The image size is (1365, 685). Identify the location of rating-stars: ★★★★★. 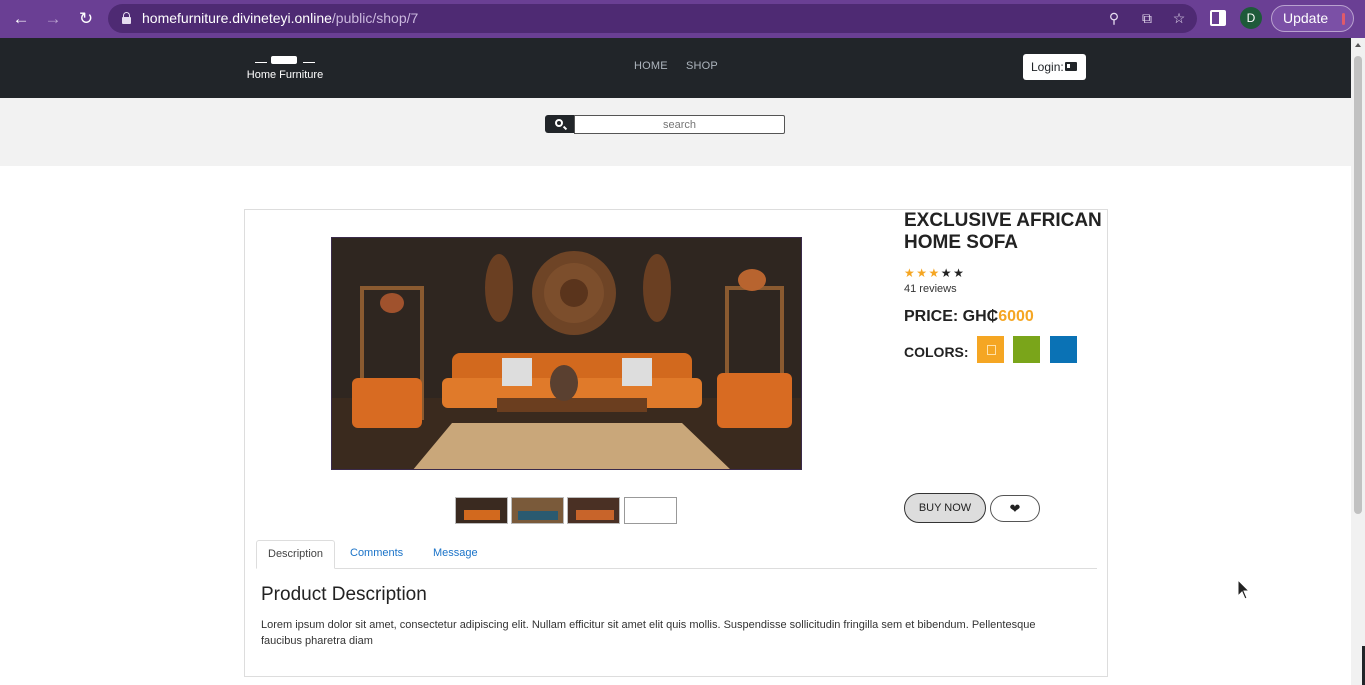
(934, 273).